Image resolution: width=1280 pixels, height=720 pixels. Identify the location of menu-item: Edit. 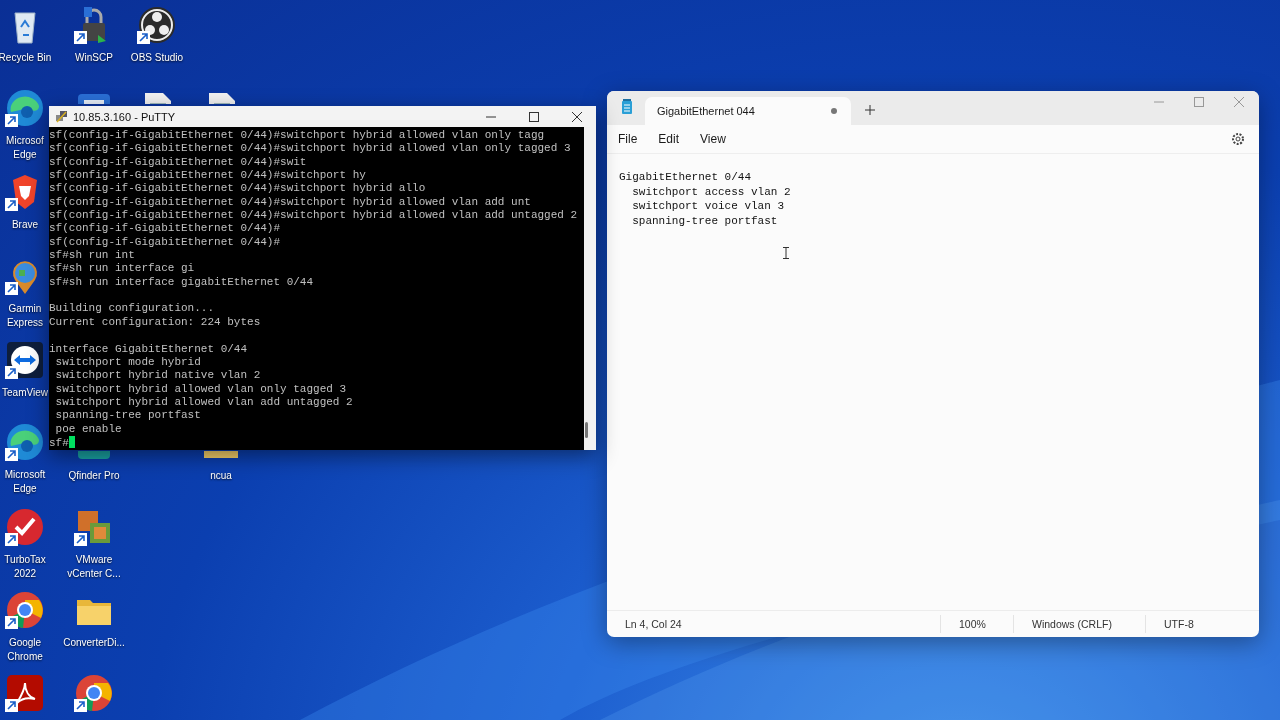
(672, 139).